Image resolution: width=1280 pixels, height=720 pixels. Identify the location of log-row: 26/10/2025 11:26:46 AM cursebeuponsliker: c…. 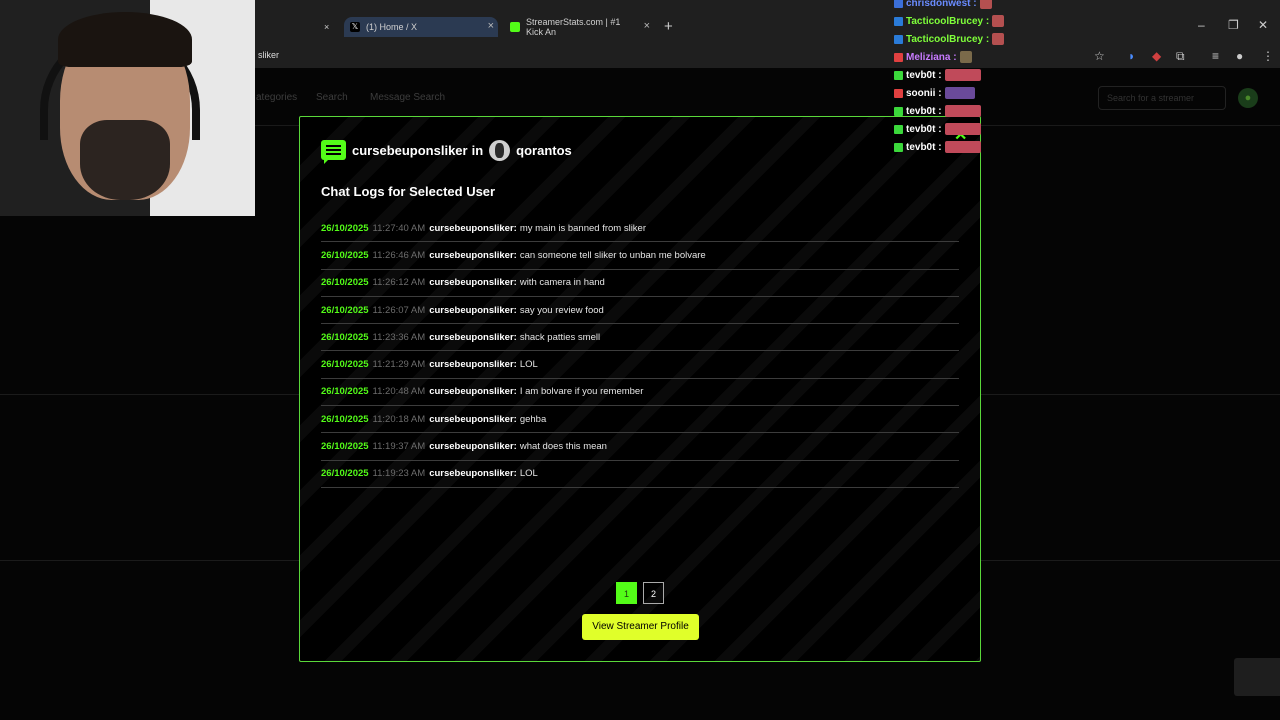
(640, 256).